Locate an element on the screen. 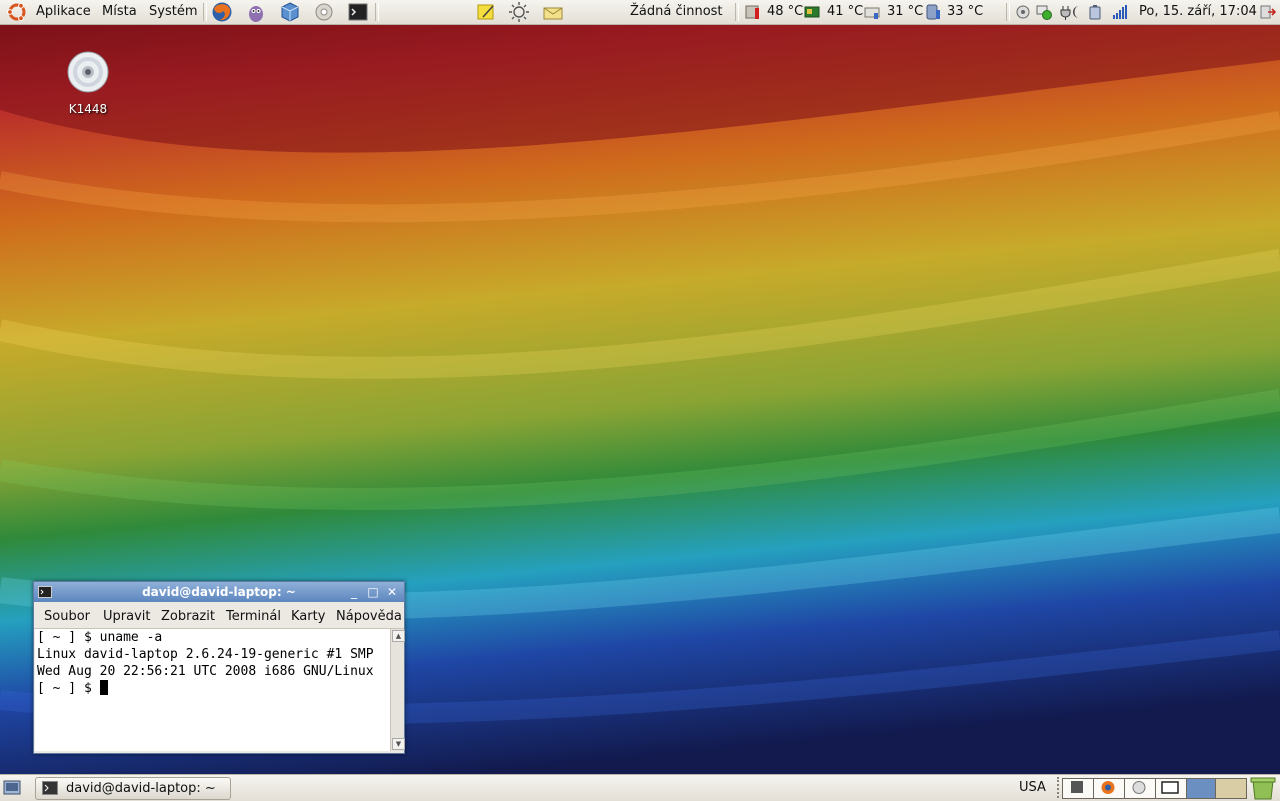 The width and height of the screenshot is (1280, 801). virtualbox-launcher-icon is located at coordinates (290, 12).